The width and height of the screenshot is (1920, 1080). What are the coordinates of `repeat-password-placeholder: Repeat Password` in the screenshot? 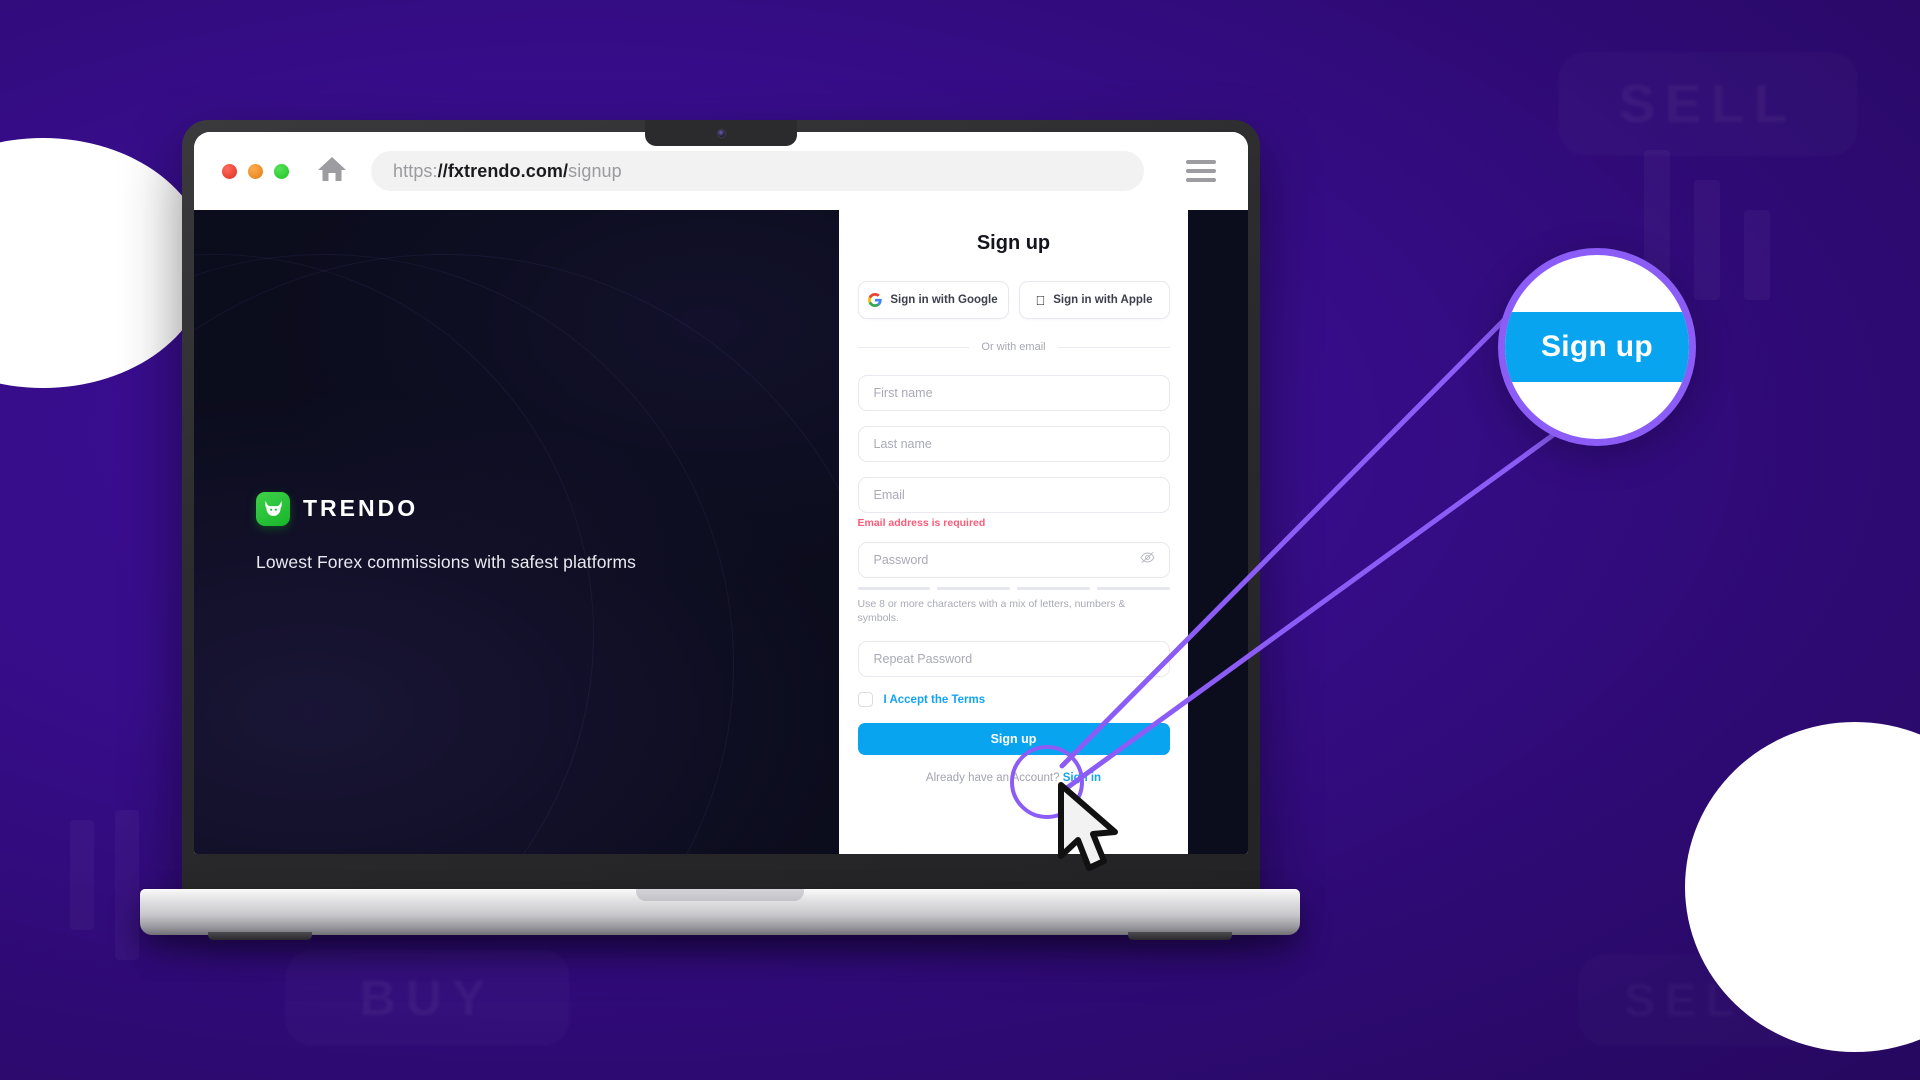 It's located at (923, 659).